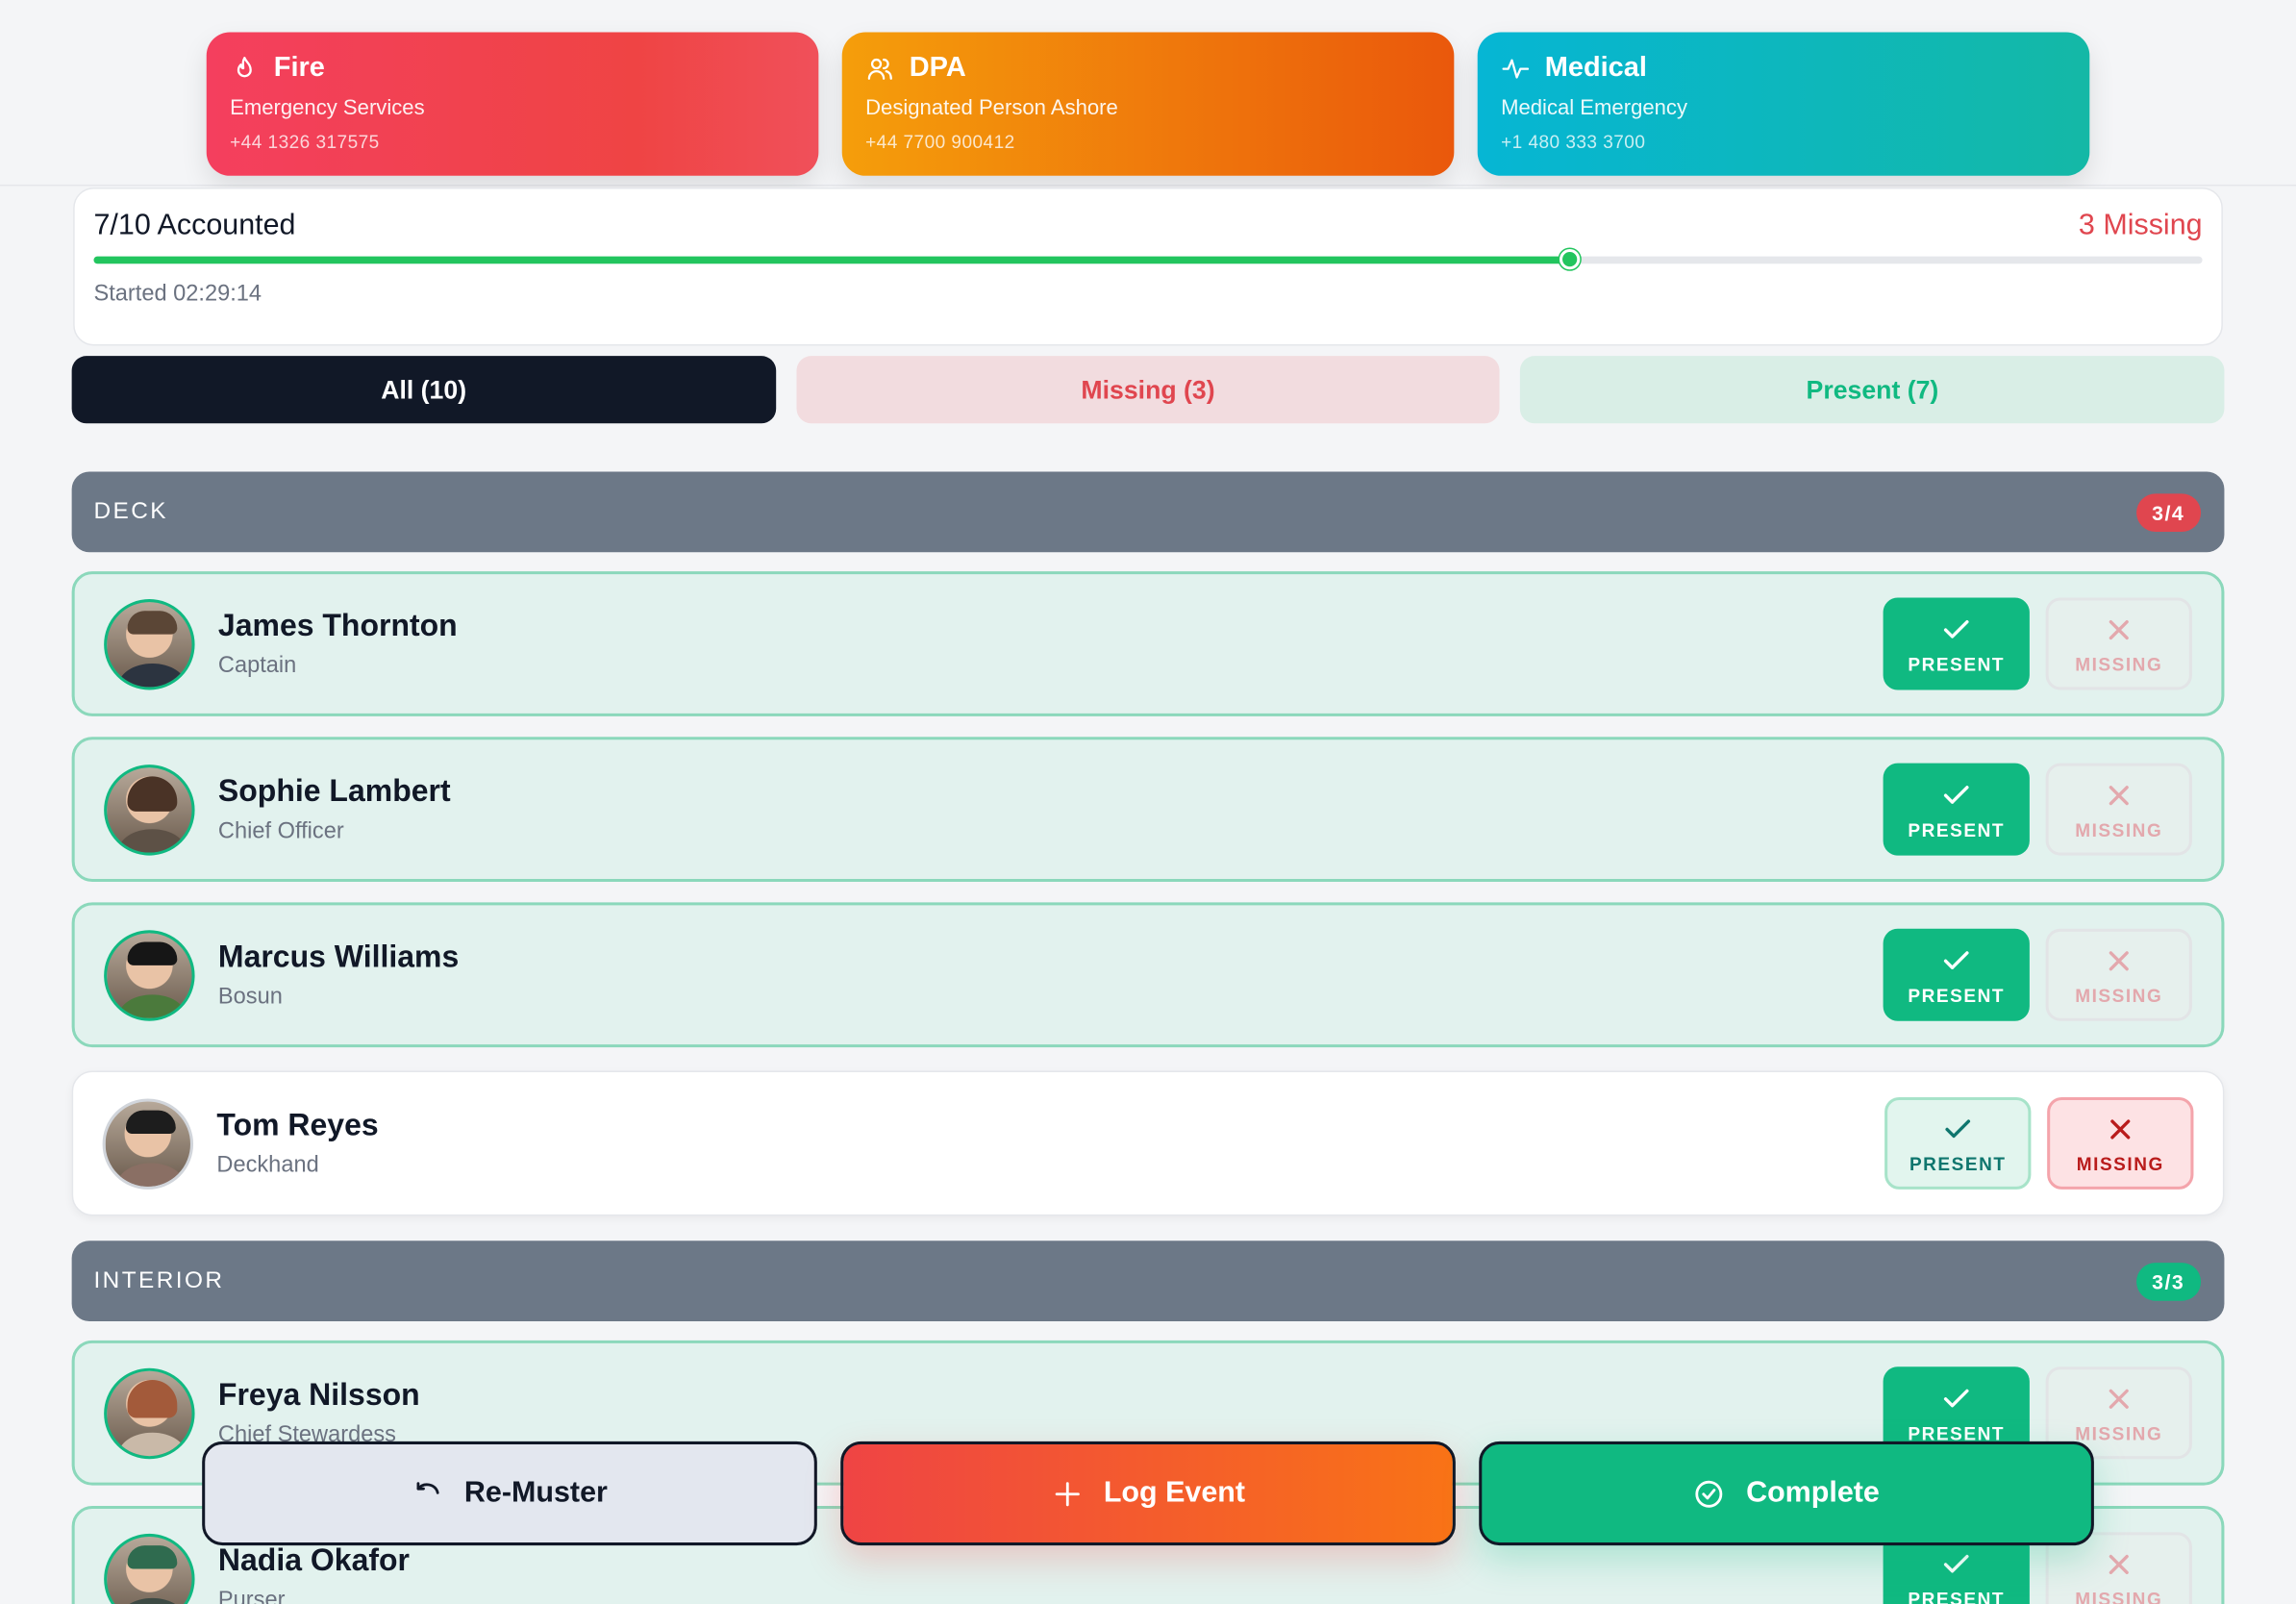 Image resolution: width=2296 pixels, height=1604 pixels. I want to click on group-count-badge: 3/3, so click(2168, 1281).